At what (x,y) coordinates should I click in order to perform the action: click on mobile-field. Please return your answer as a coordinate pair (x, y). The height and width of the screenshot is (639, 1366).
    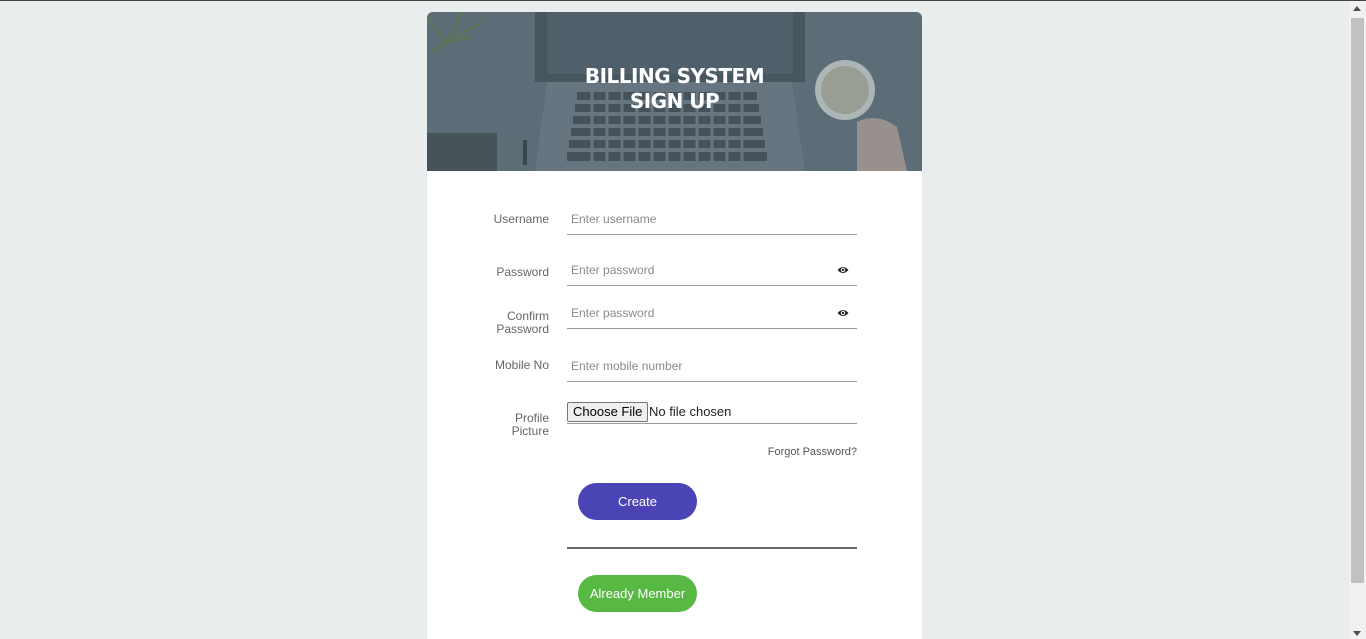
    Looking at the image, I should click on (712, 367).